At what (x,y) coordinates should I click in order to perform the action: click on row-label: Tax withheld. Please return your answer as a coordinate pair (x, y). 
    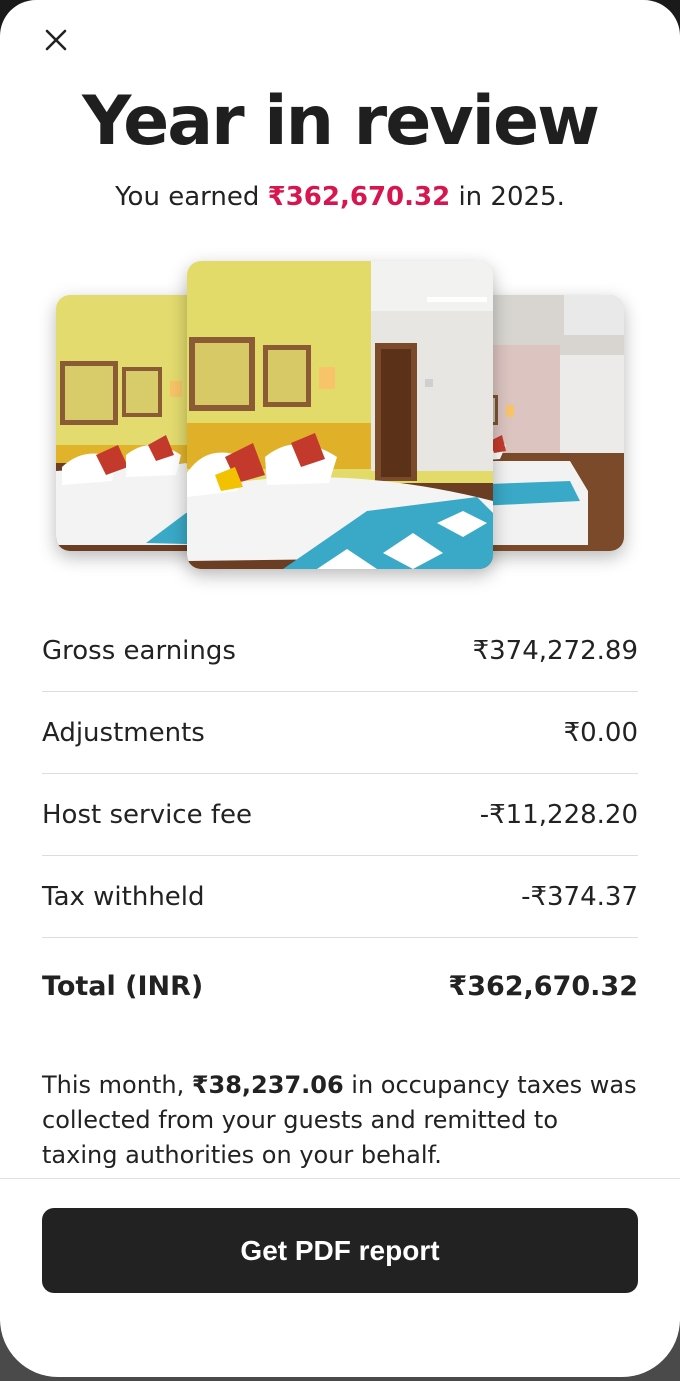
    Looking at the image, I should click on (123, 896).